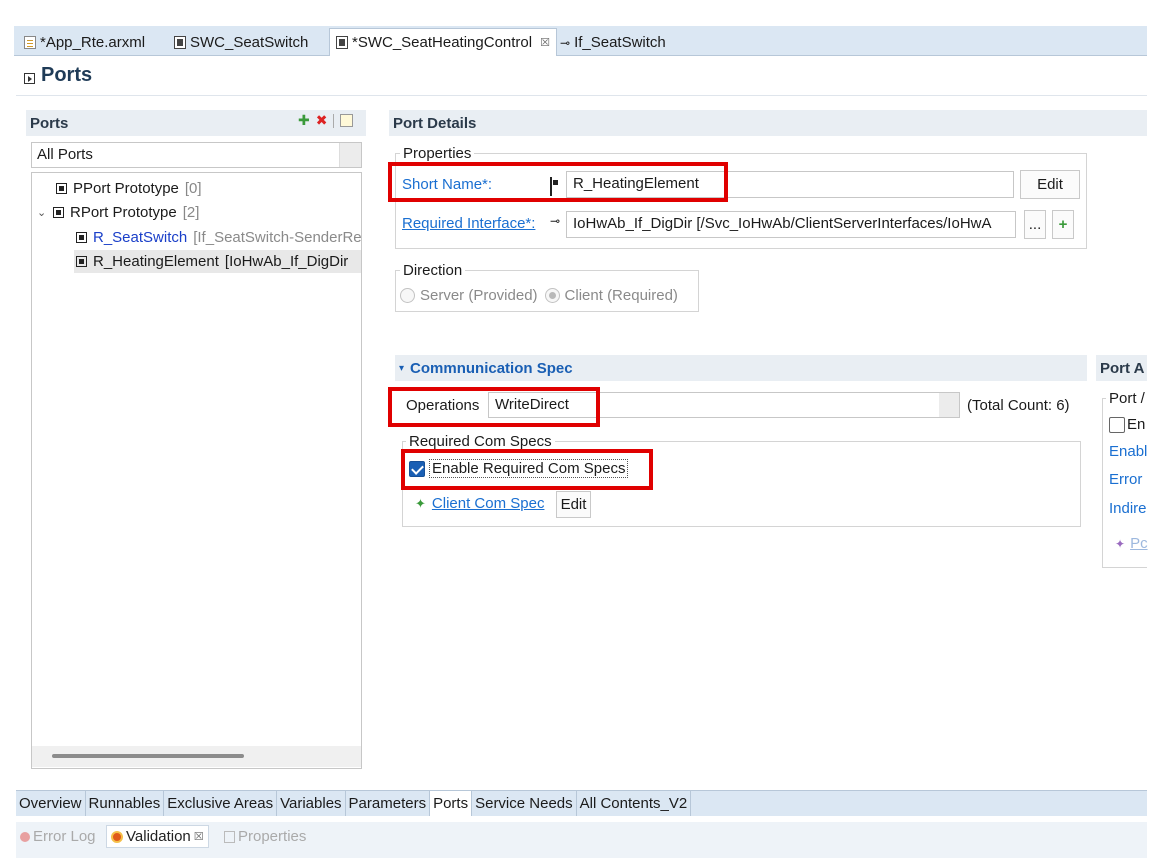 This screenshot has height=858, width=1164. Describe the element at coordinates (61, 188) in the screenshot. I see `pport-icon` at that location.